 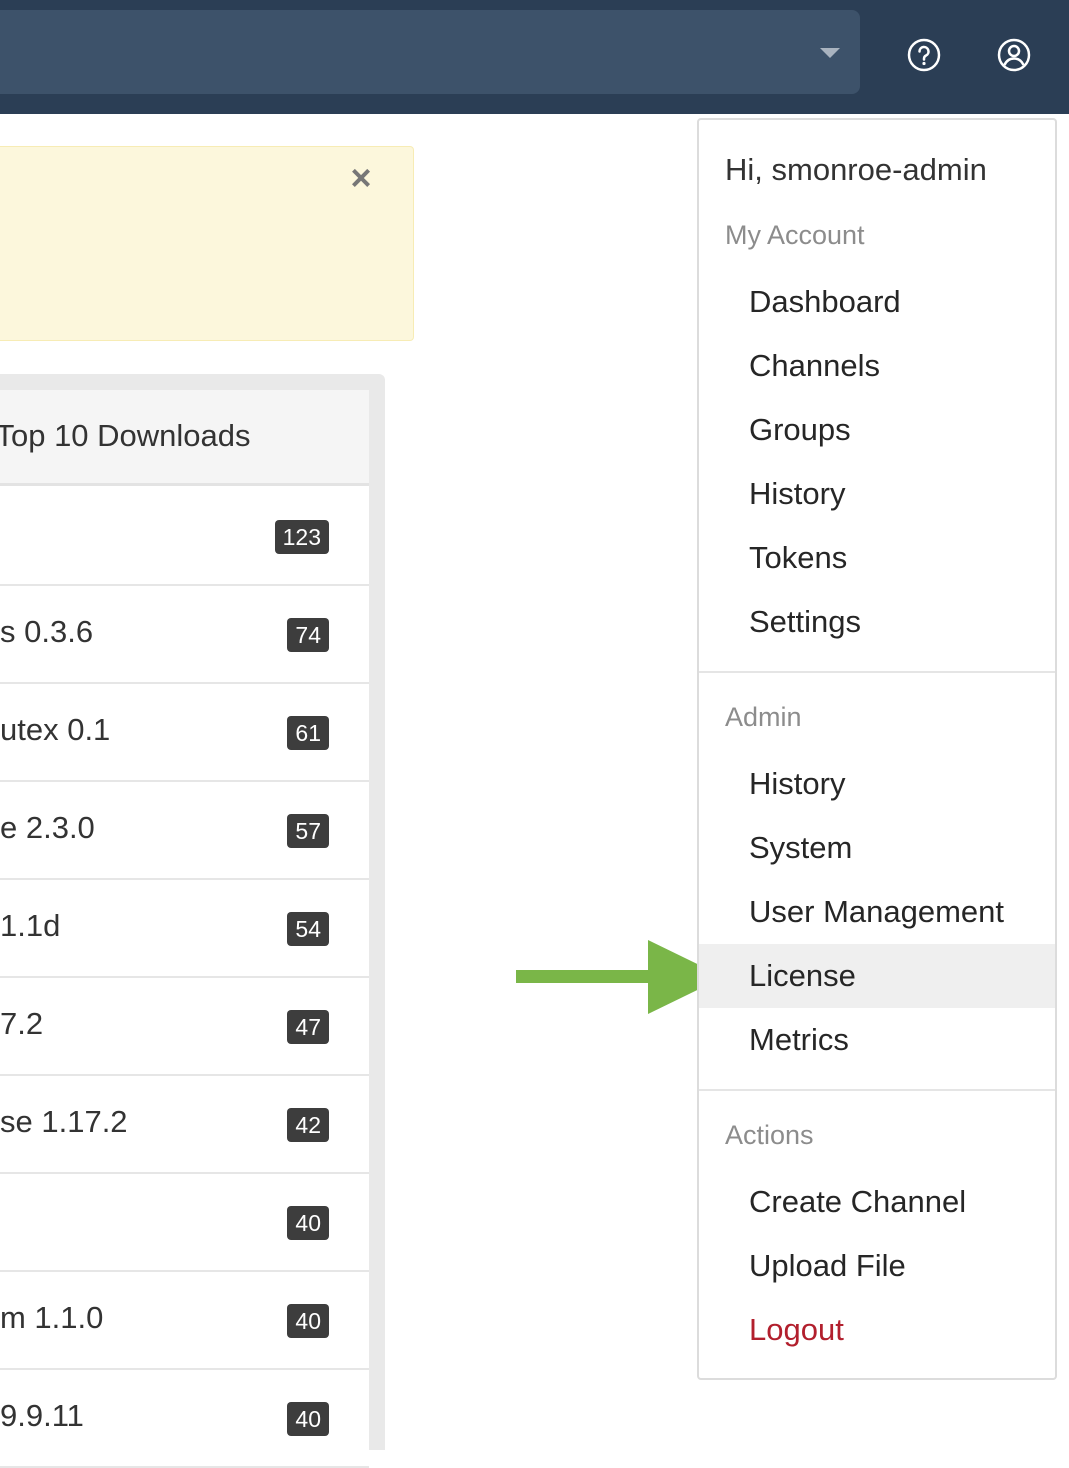 I want to click on package-name: 7.2, so click(x=21, y=1024).